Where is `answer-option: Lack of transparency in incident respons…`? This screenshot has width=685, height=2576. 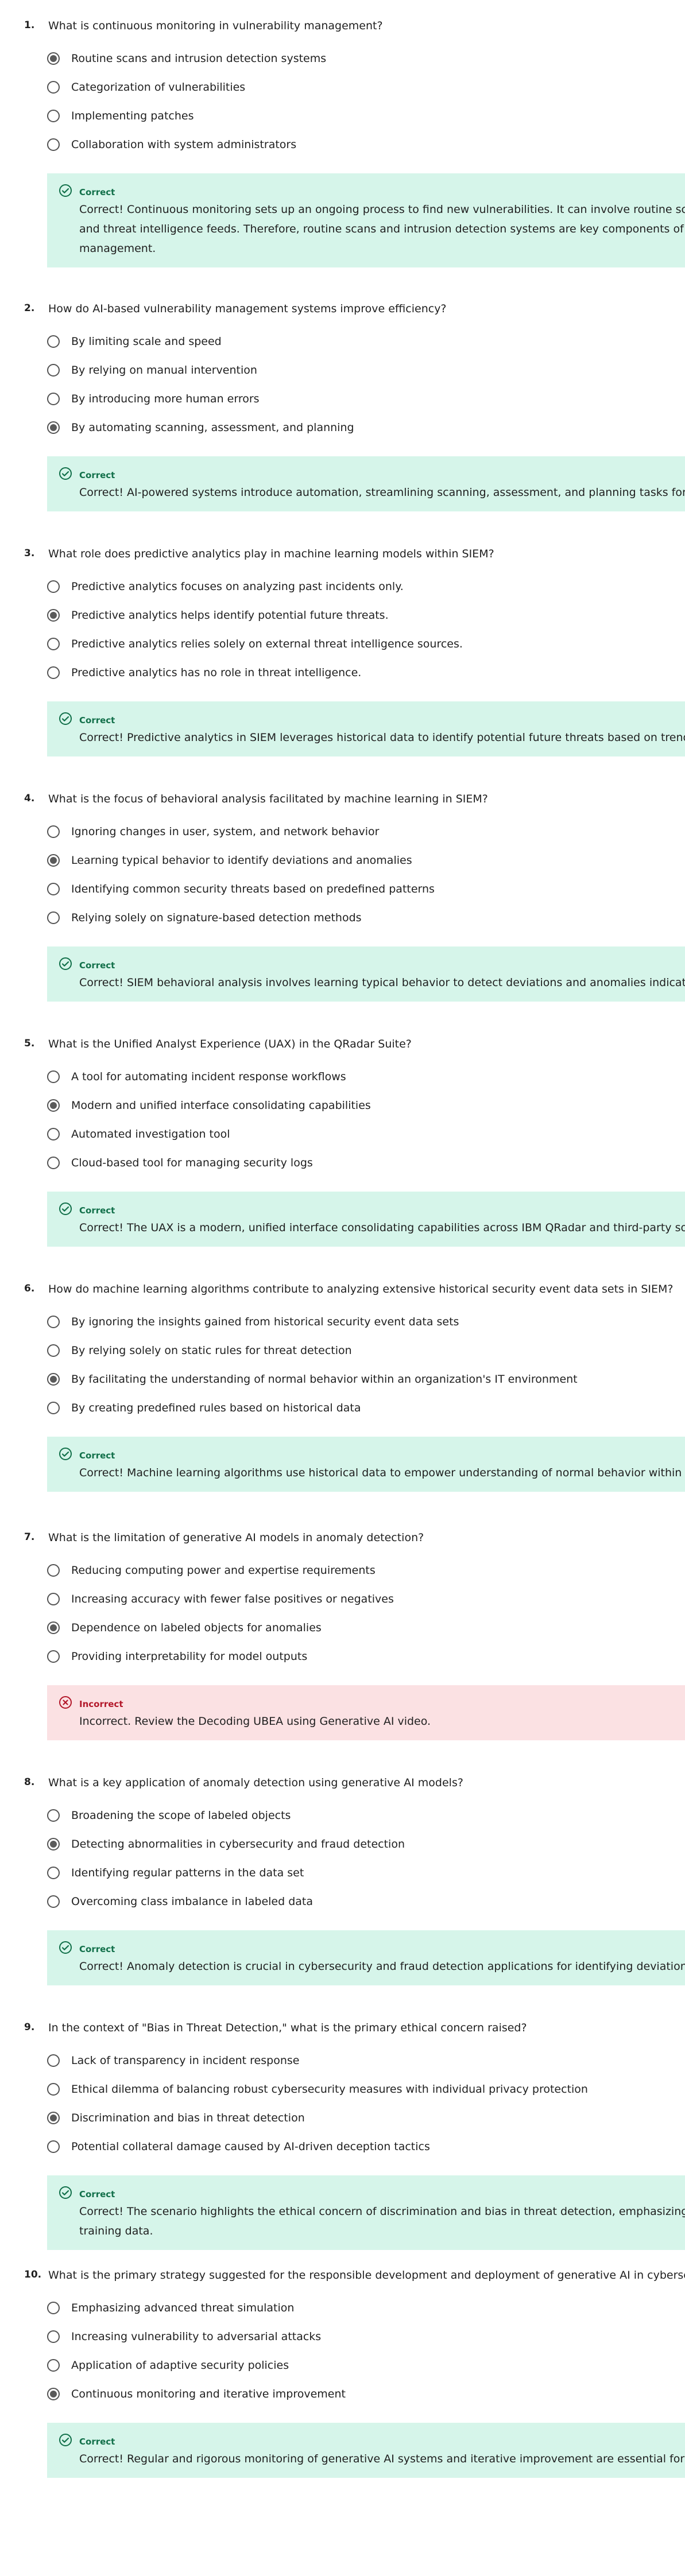 answer-option: Lack of transparency in incident respons… is located at coordinates (173, 2060).